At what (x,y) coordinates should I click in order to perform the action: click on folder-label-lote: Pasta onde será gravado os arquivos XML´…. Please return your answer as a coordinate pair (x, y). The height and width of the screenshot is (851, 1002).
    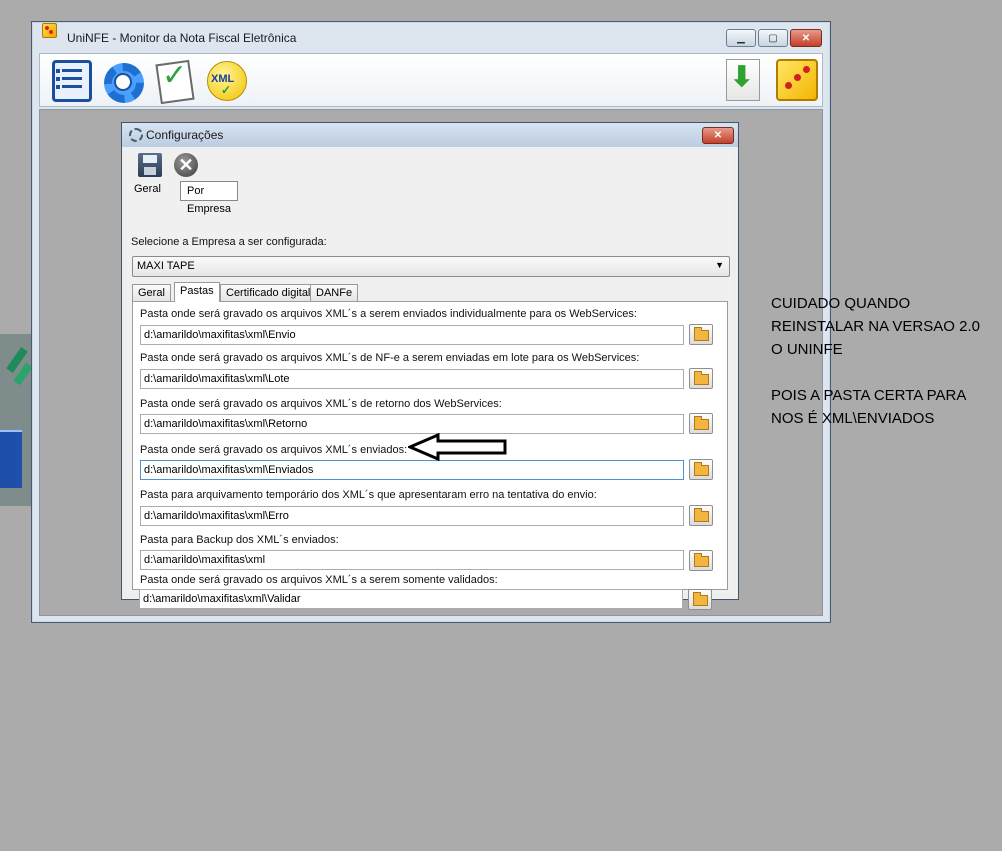
    Looking at the image, I should click on (390, 358).